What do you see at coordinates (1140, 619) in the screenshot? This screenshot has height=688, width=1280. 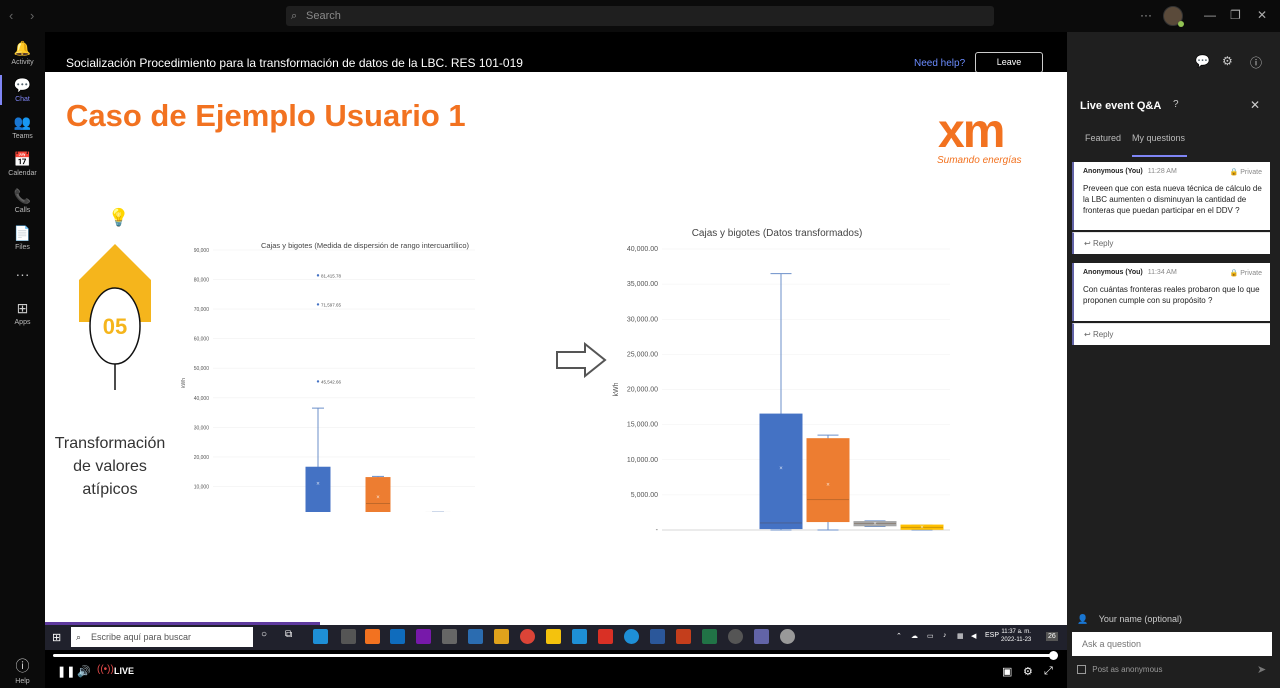 I see `name-label: Your name (optional)` at bounding box center [1140, 619].